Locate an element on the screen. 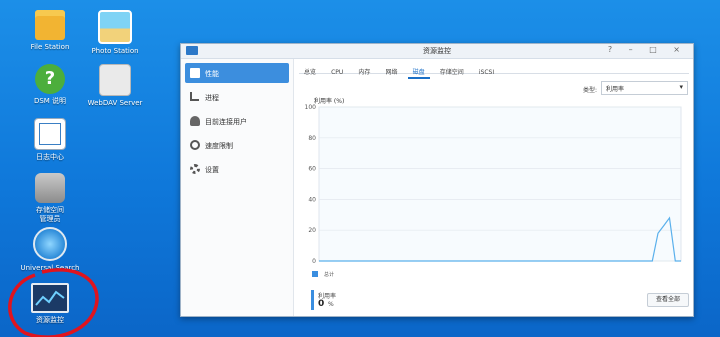 Image resolution: width=720 pixels, height=337 pixels. tab-memory: 内存 is located at coordinates (364, 71).